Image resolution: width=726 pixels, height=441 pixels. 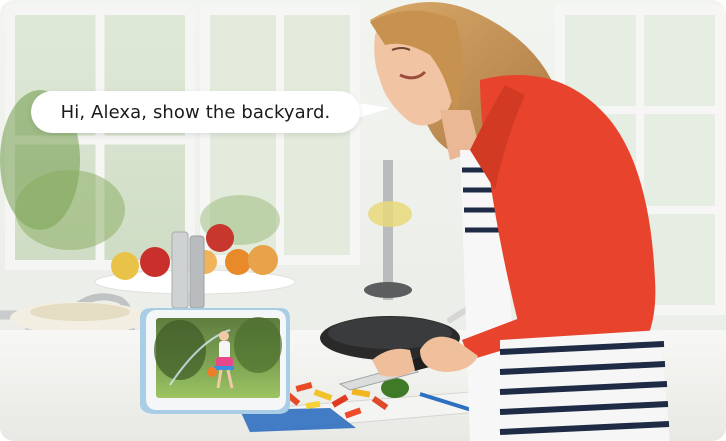 I want to click on speech-bubble: Hi, Alexa, show the backyard., so click(x=195, y=112).